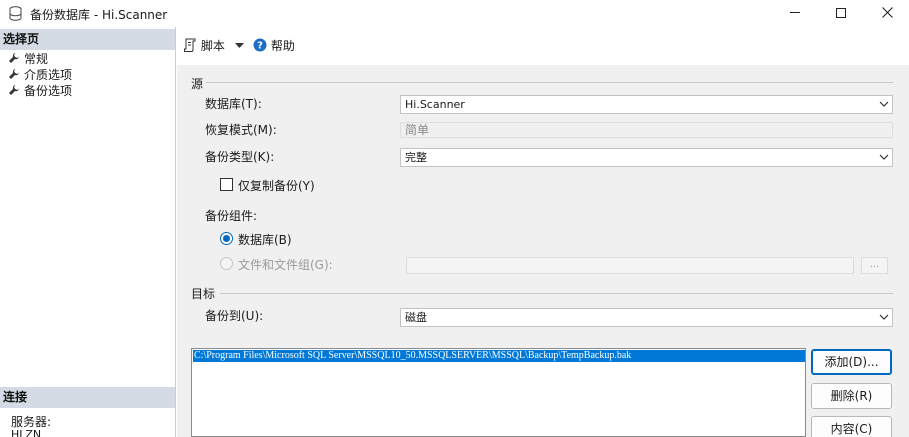 The height and width of the screenshot is (437, 909). I want to click on sidebar-item-media-options: 介质选项, so click(40, 75).